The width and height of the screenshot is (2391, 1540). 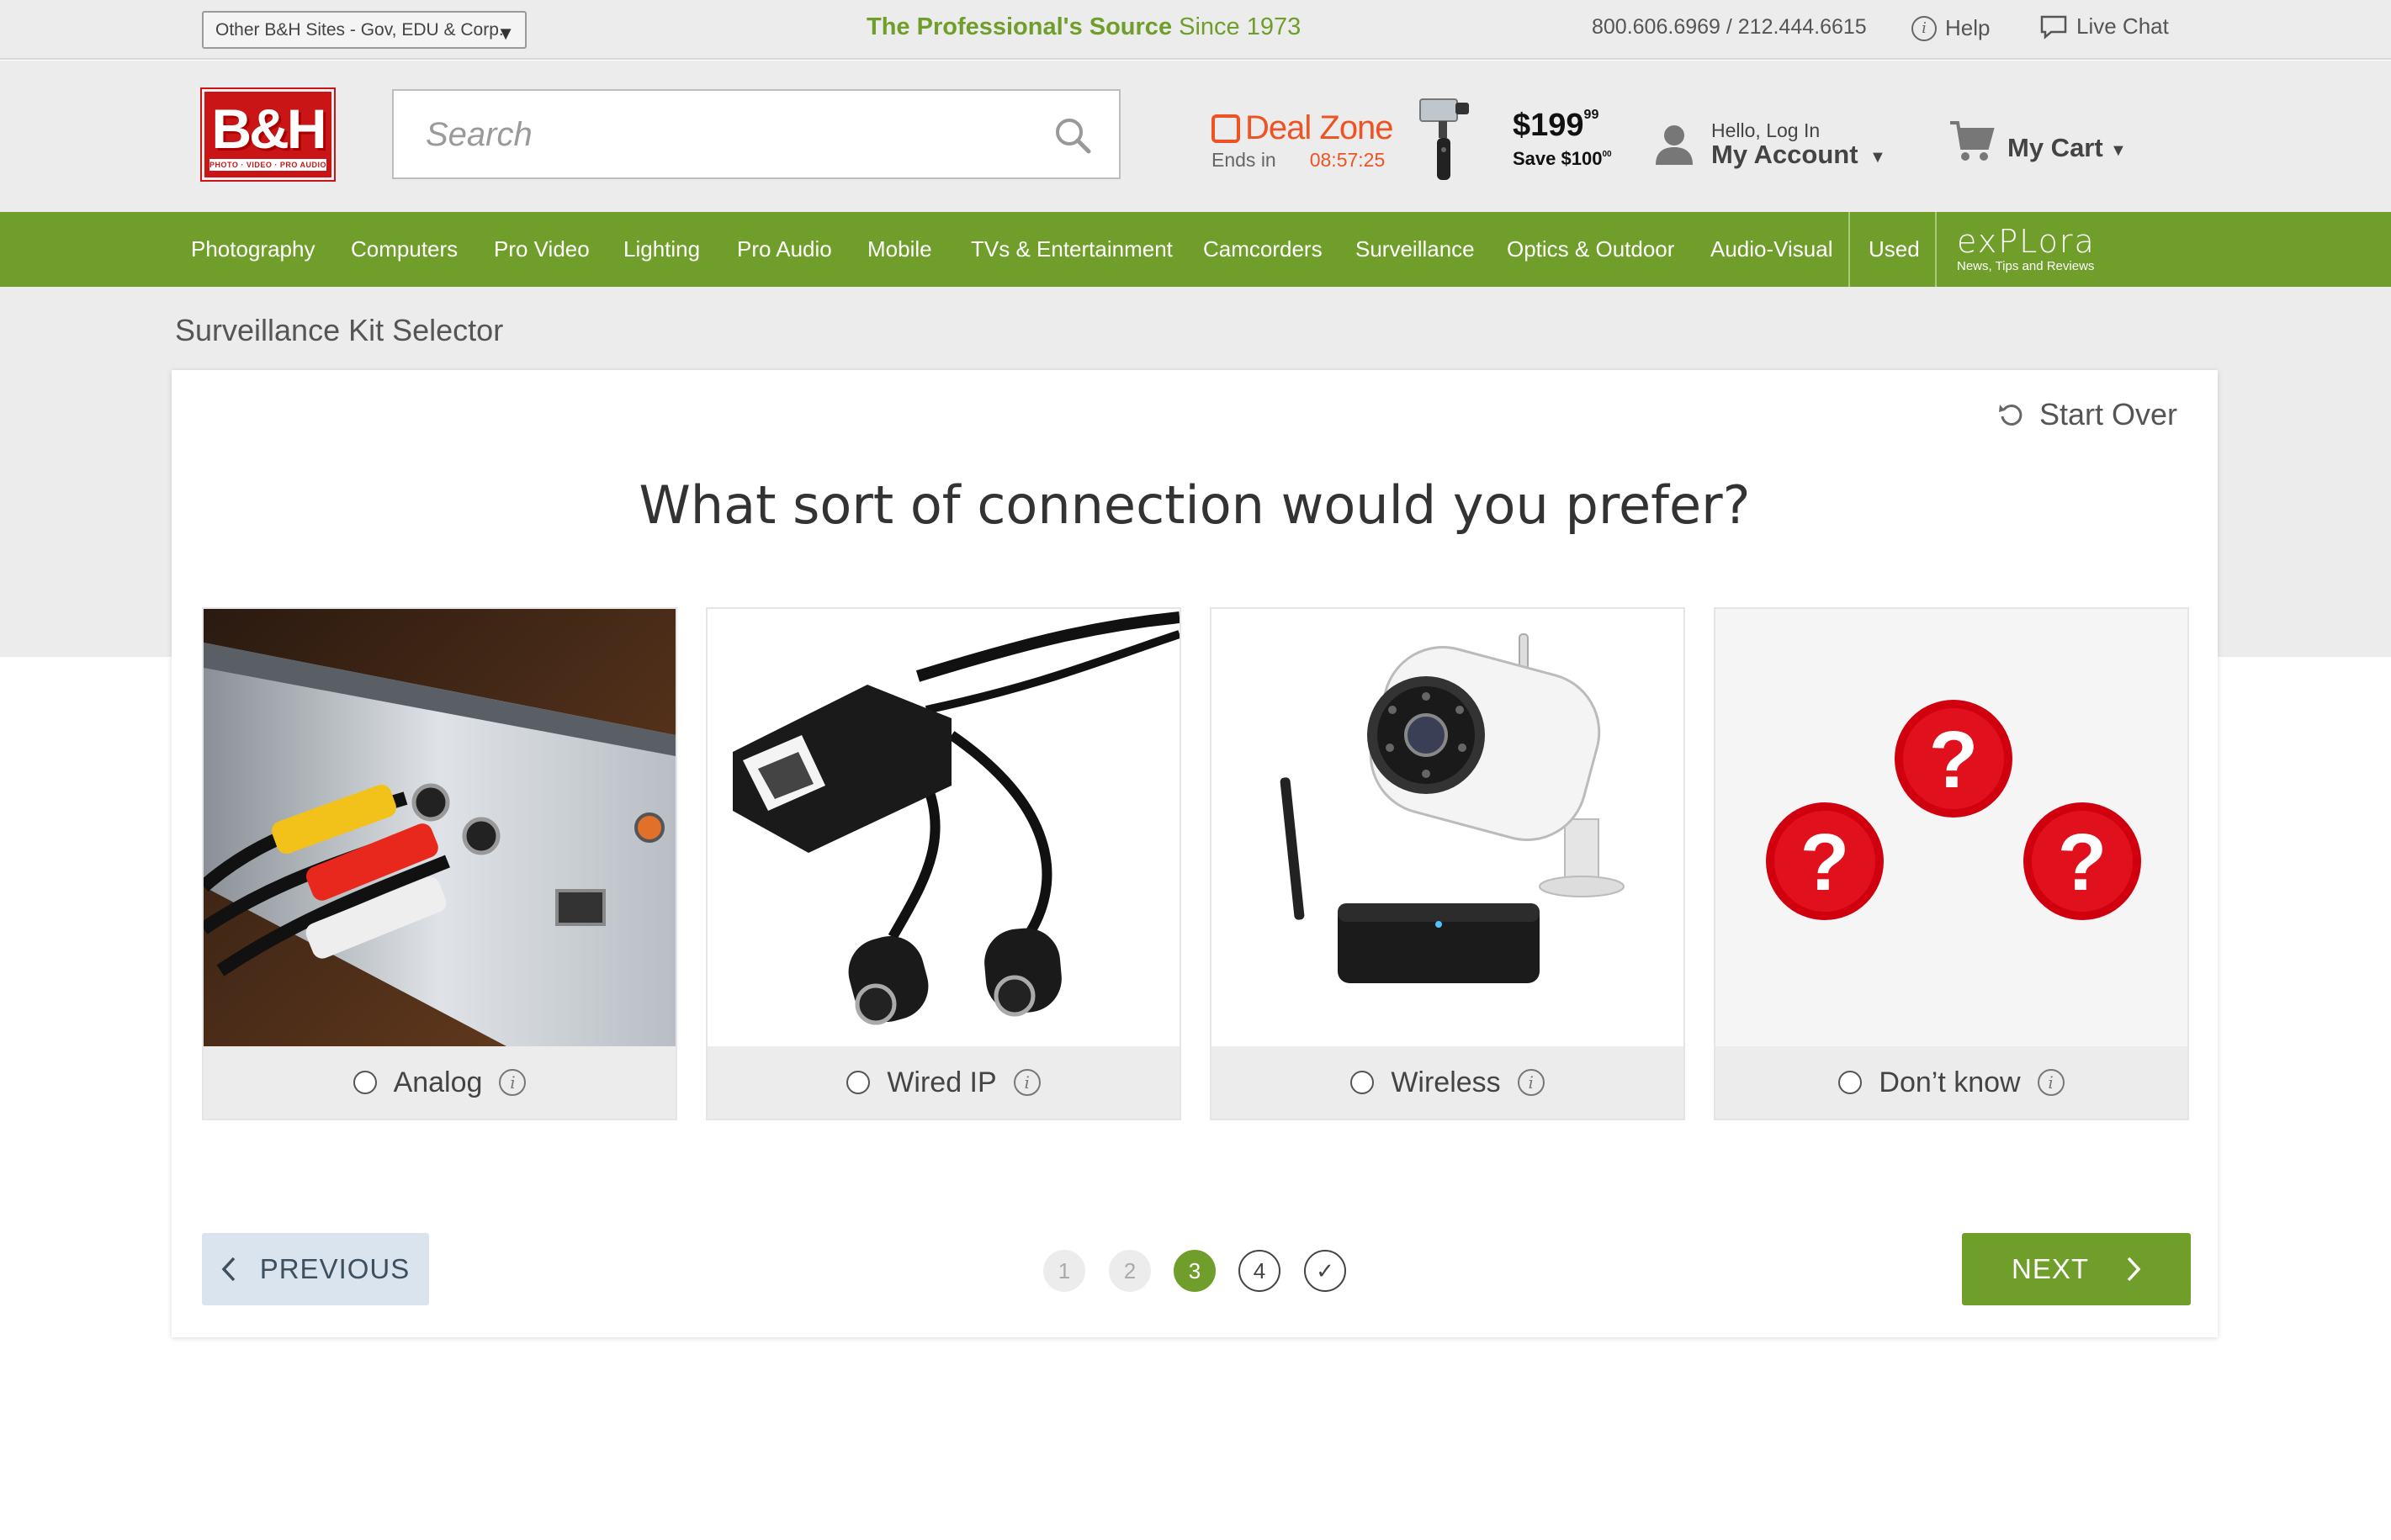 I want to click on search-icon, so click(x=1073, y=135).